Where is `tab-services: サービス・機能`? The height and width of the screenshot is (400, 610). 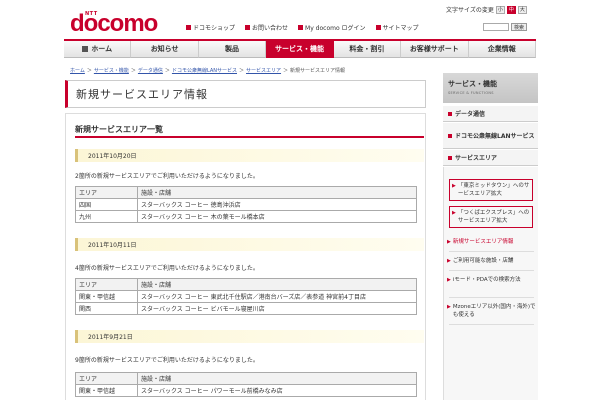
tab-services: サービス・機能 is located at coordinates (300, 49).